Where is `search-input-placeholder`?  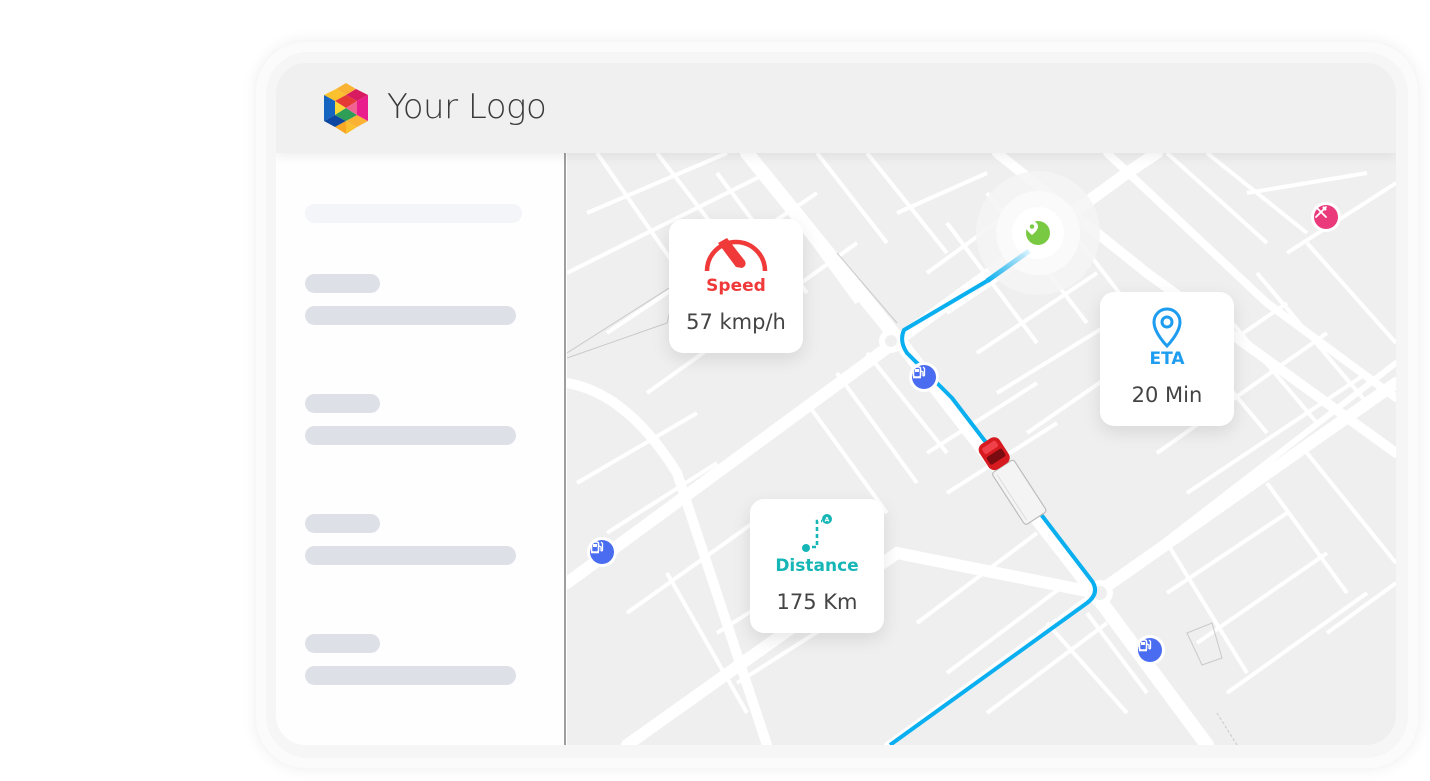
search-input-placeholder is located at coordinates (413, 213).